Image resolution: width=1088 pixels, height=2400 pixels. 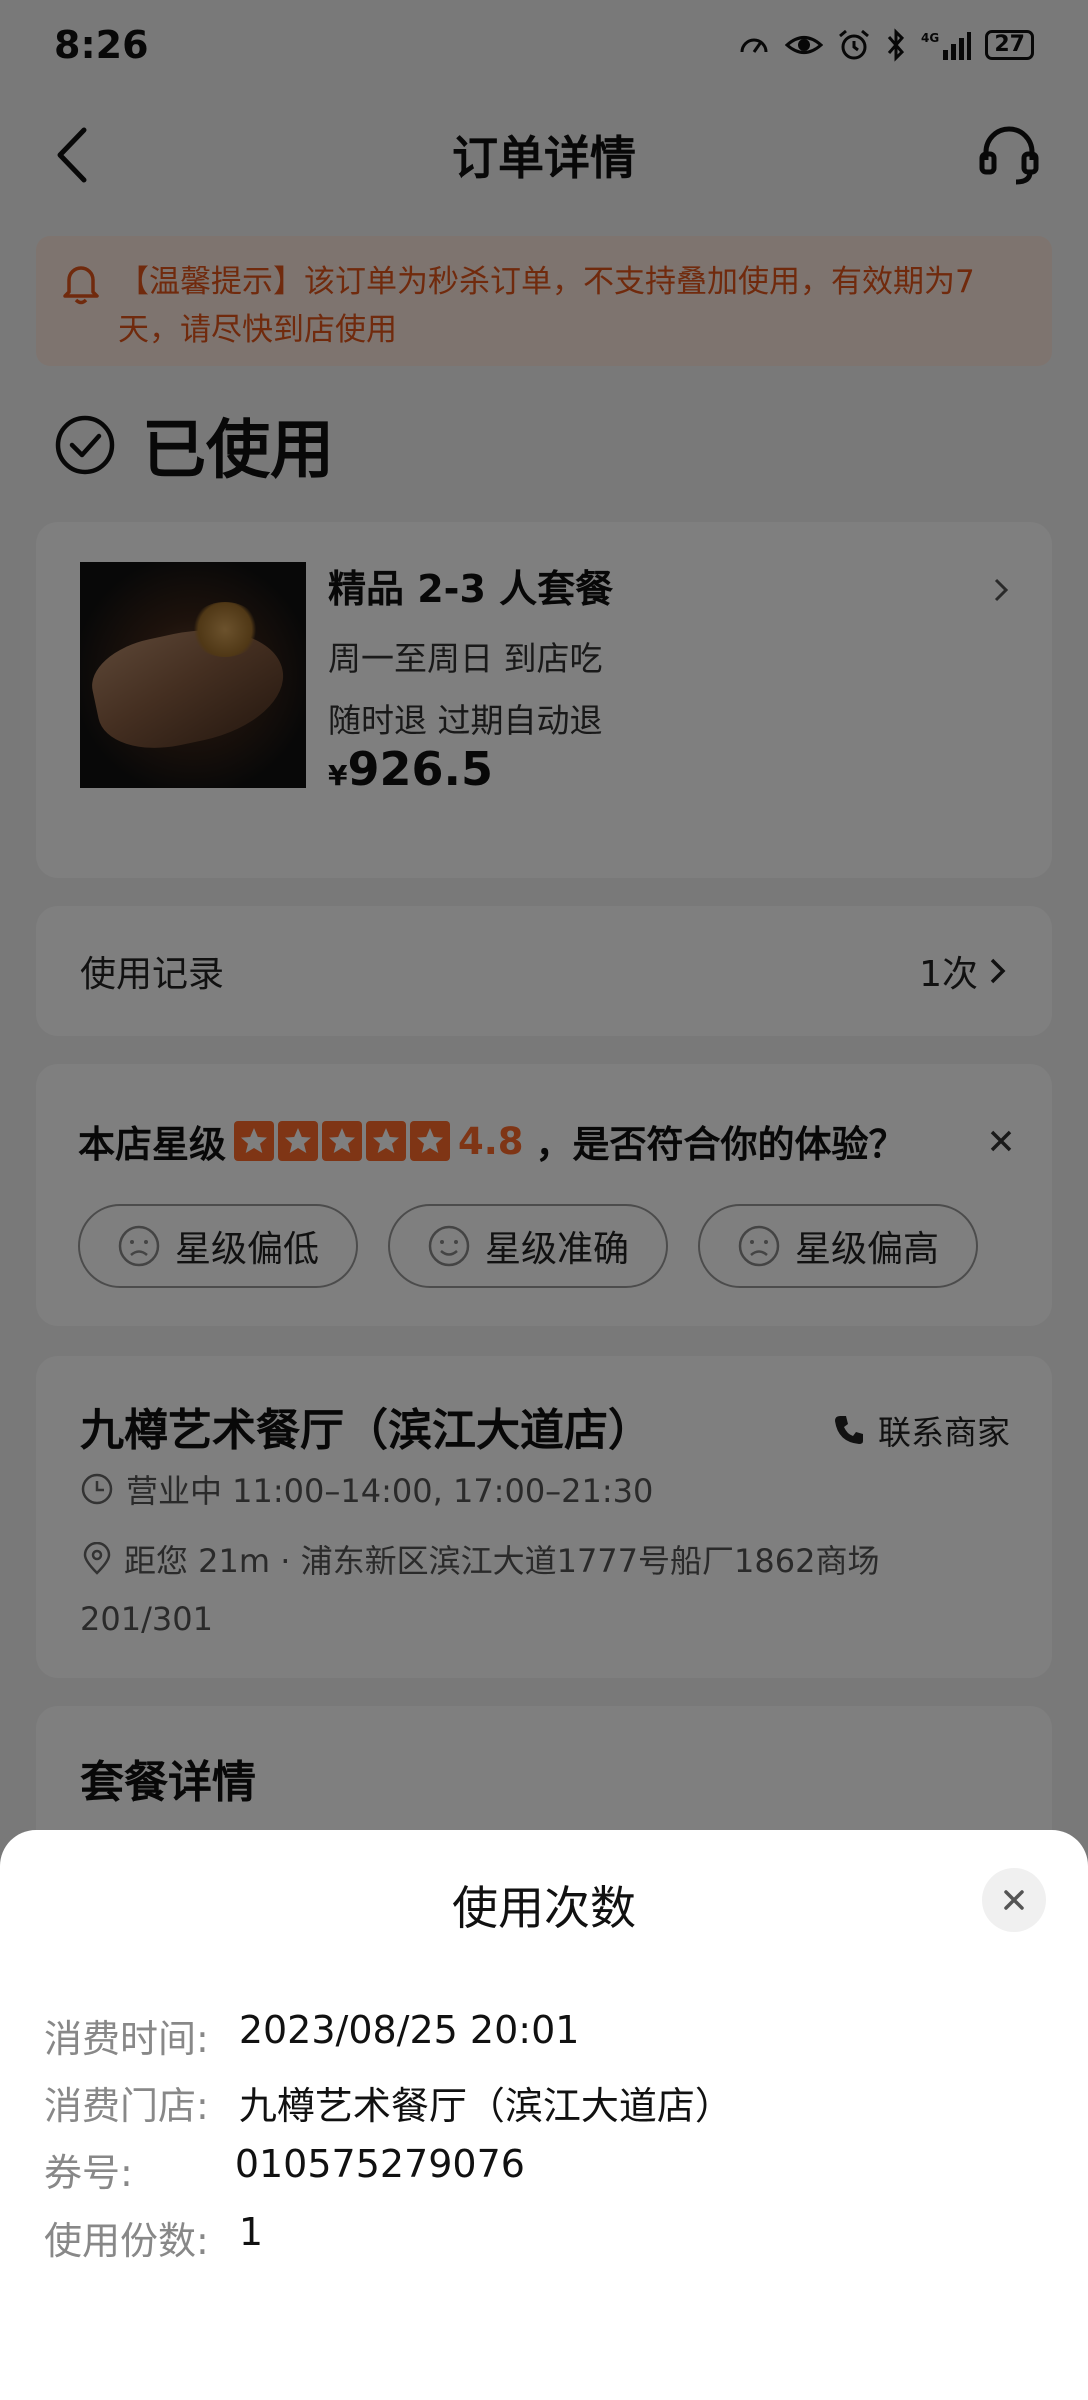 I want to click on voucher-number-value: 010575279076, so click(x=379, y=2164).